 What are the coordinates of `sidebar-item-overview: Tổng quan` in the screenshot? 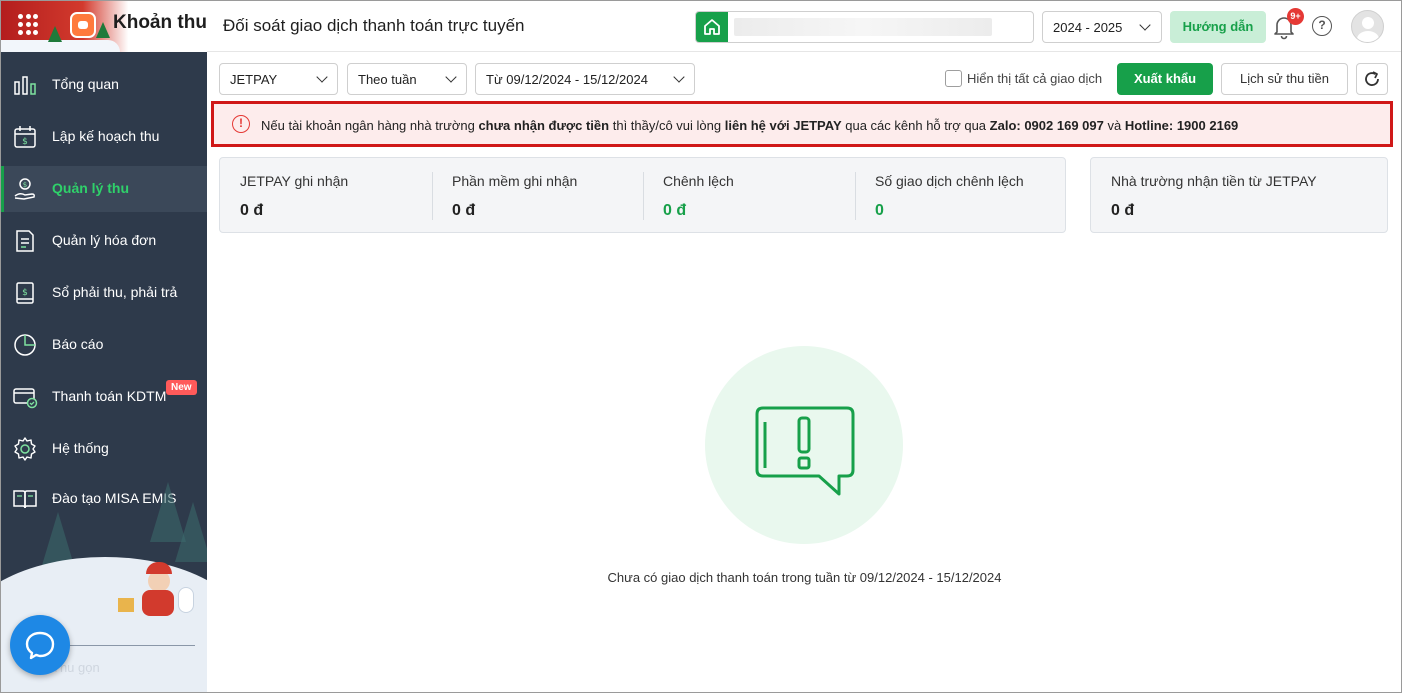 It's located at (103, 85).